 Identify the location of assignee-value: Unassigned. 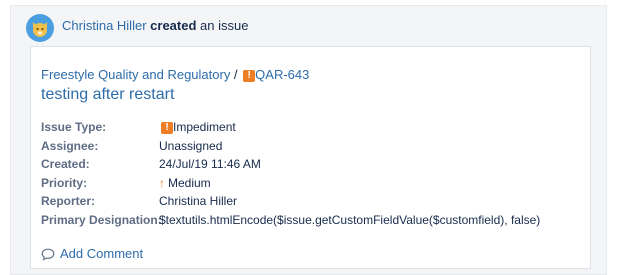
(191, 145).